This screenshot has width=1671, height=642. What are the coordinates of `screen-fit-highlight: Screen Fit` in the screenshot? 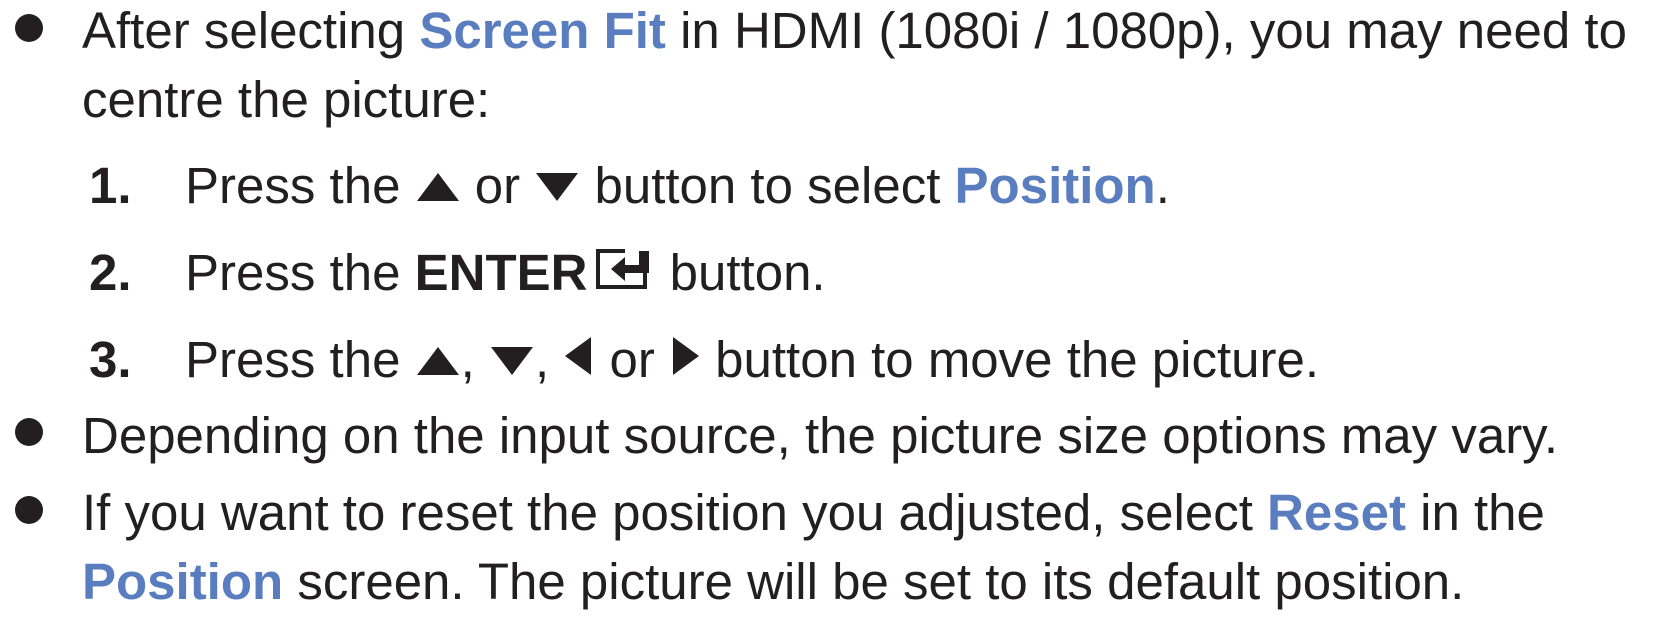 It's located at (542, 30).